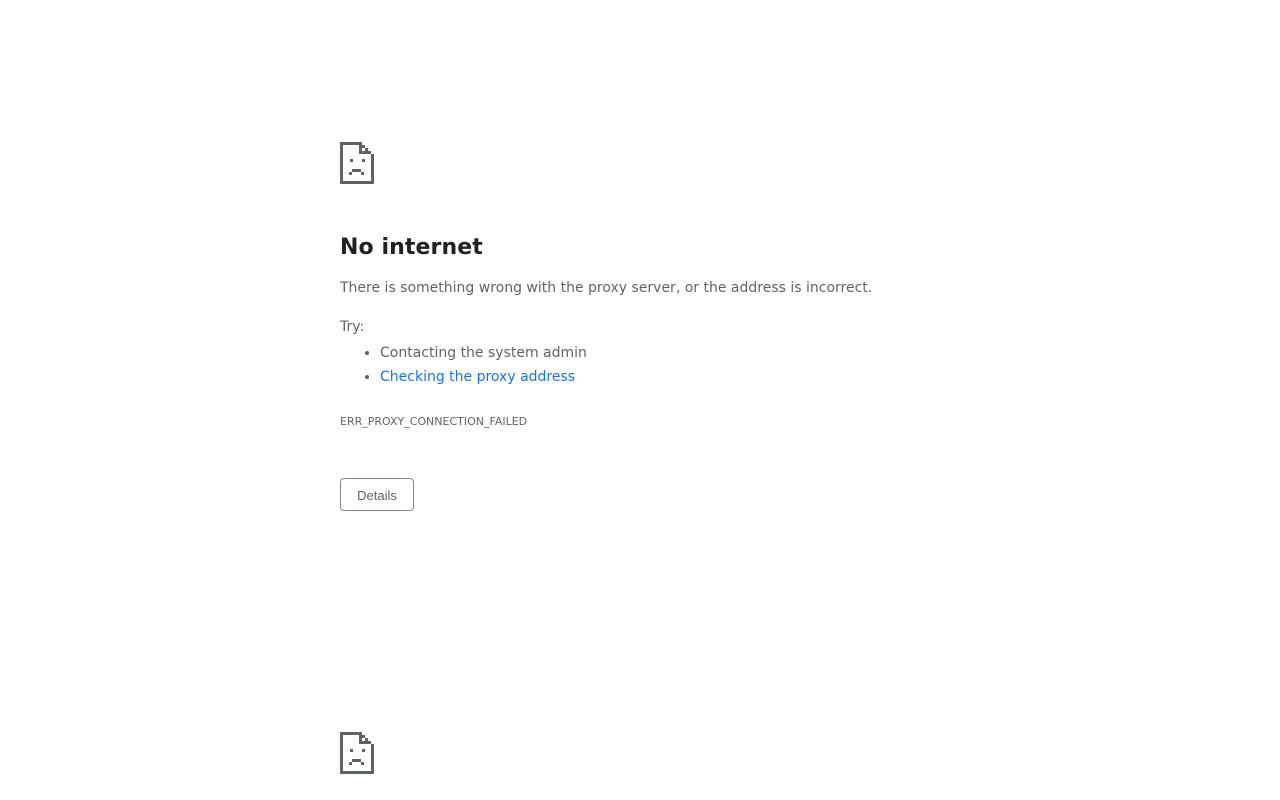 Image resolution: width=1280 pixels, height=800 pixels. I want to click on details-button: Details, so click(377, 494).